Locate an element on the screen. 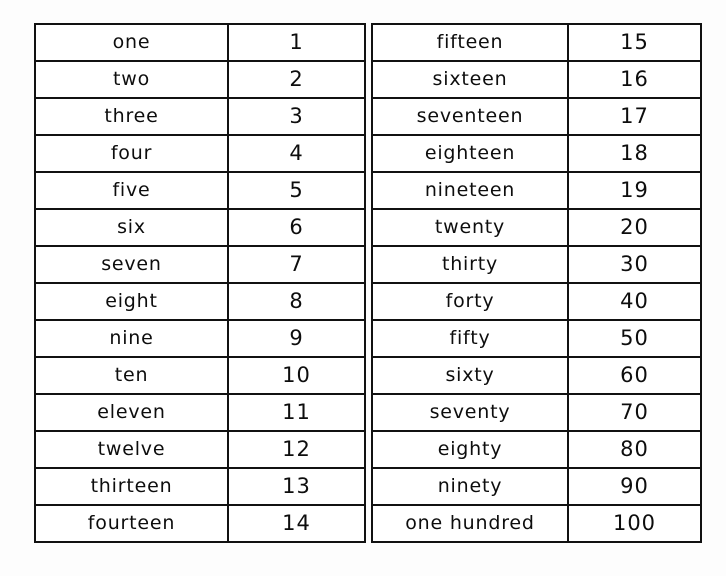 The height and width of the screenshot is (576, 726). number-word-cell: six is located at coordinates (131, 227).